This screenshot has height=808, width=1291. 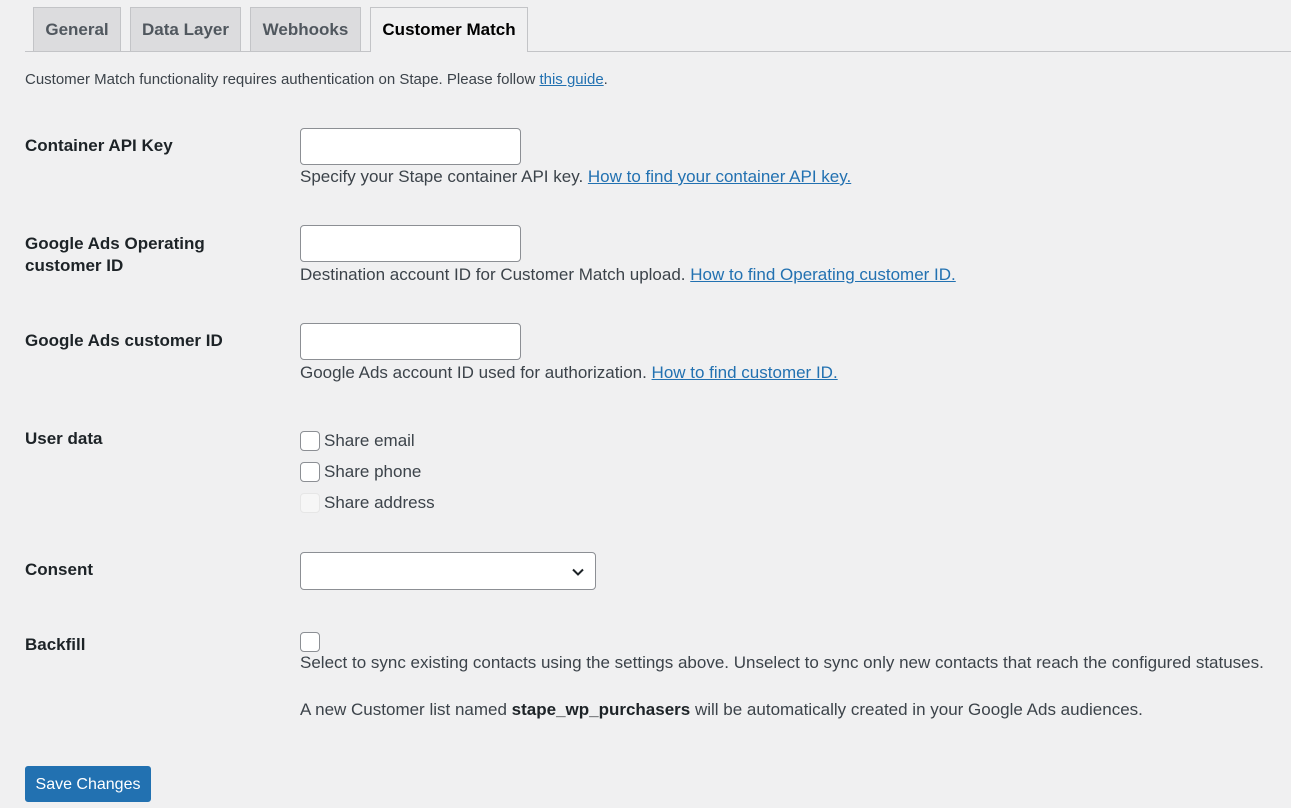 I want to click on share-email-option: Share email, so click(x=357, y=441).